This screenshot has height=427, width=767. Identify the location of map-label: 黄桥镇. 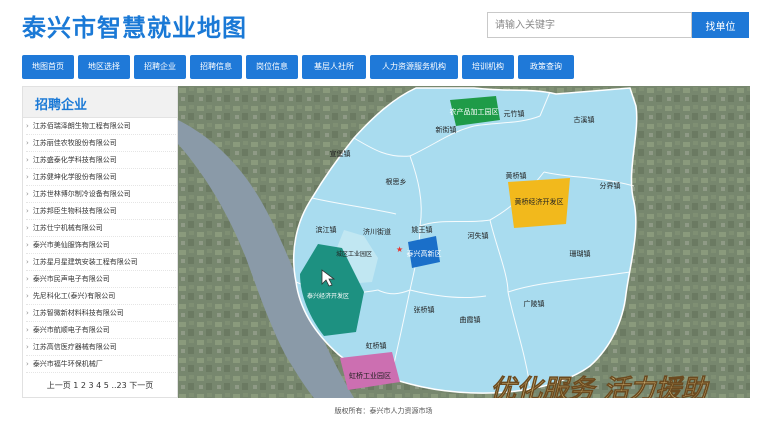
(516, 175).